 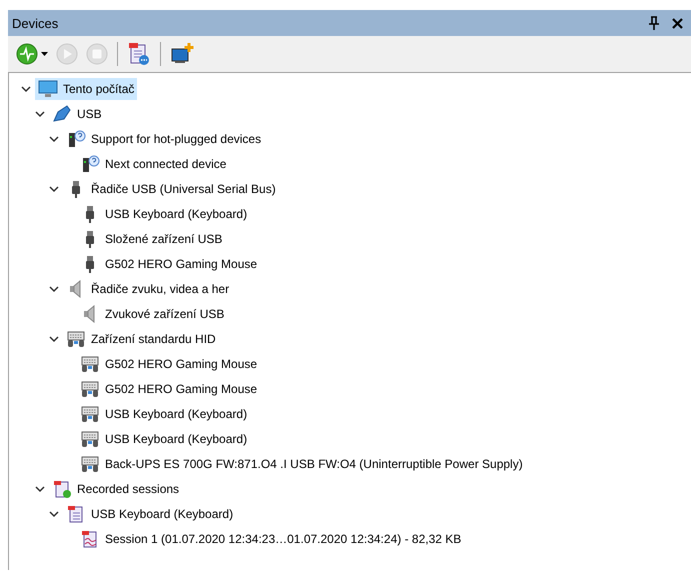 What do you see at coordinates (677, 23) in the screenshot?
I see `close-icon` at bounding box center [677, 23].